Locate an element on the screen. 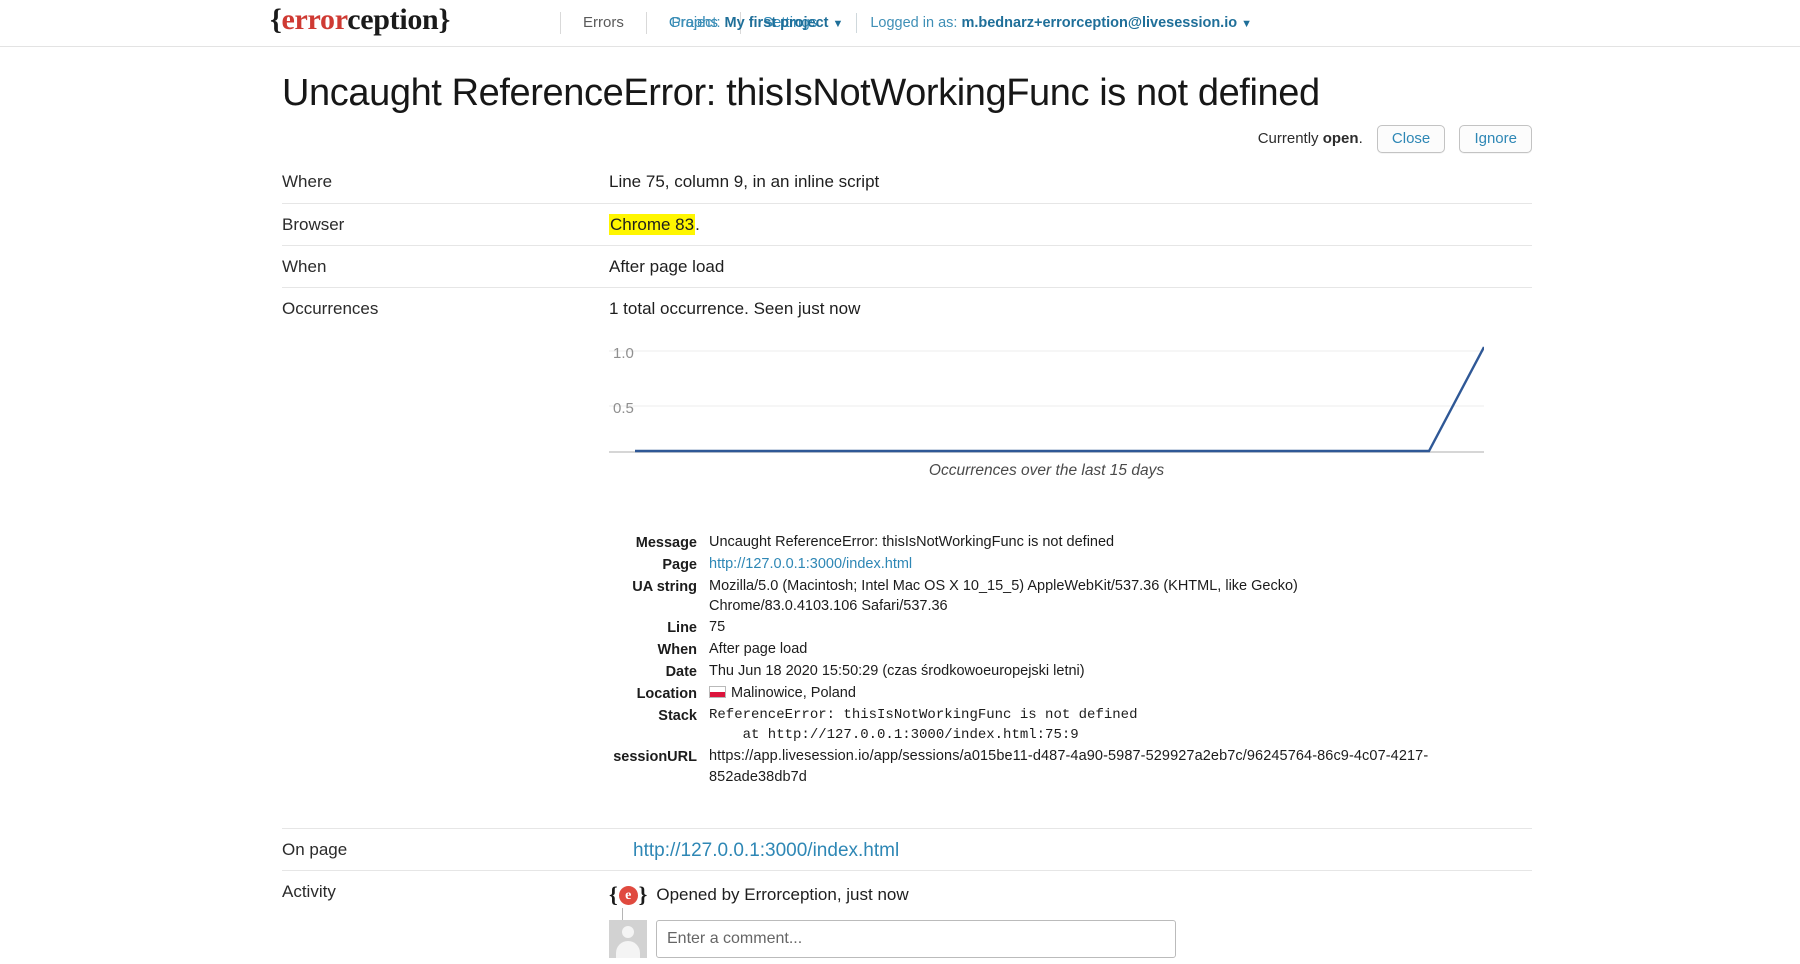 The image size is (1800, 964). project-selector: Project: My first project ▼ is located at coordinates (757, 23).